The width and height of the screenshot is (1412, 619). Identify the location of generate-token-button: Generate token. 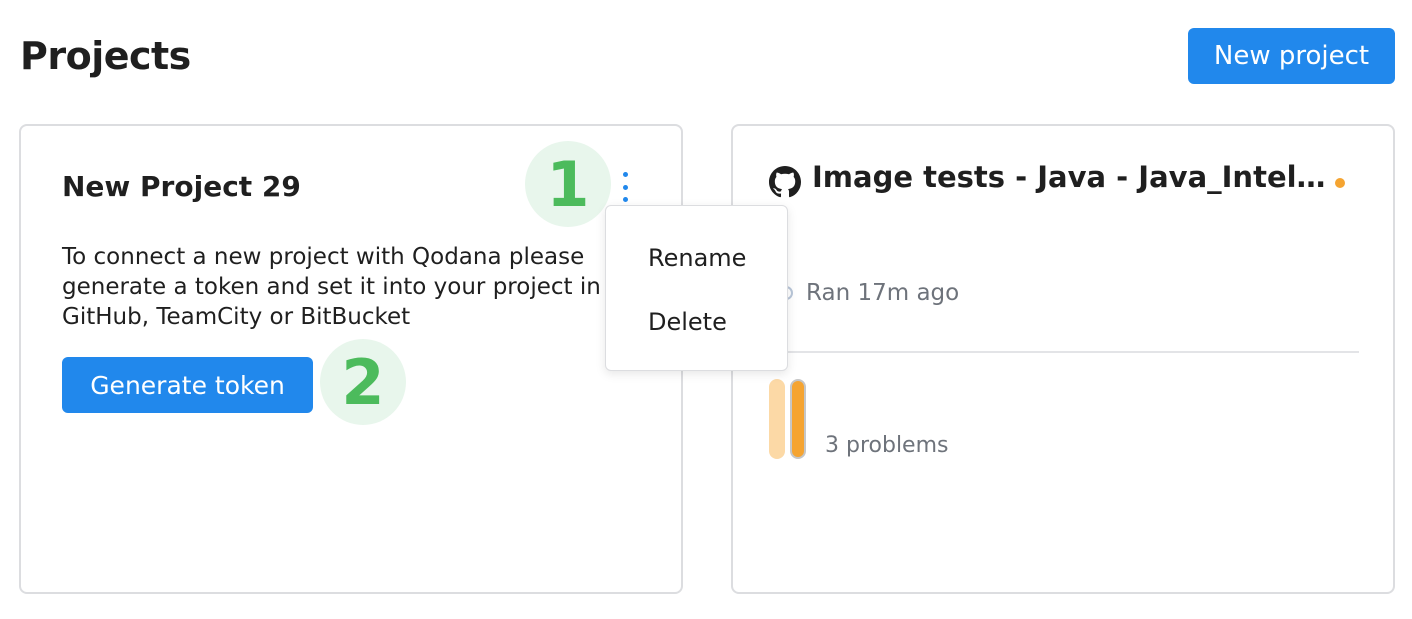
(187, 385).